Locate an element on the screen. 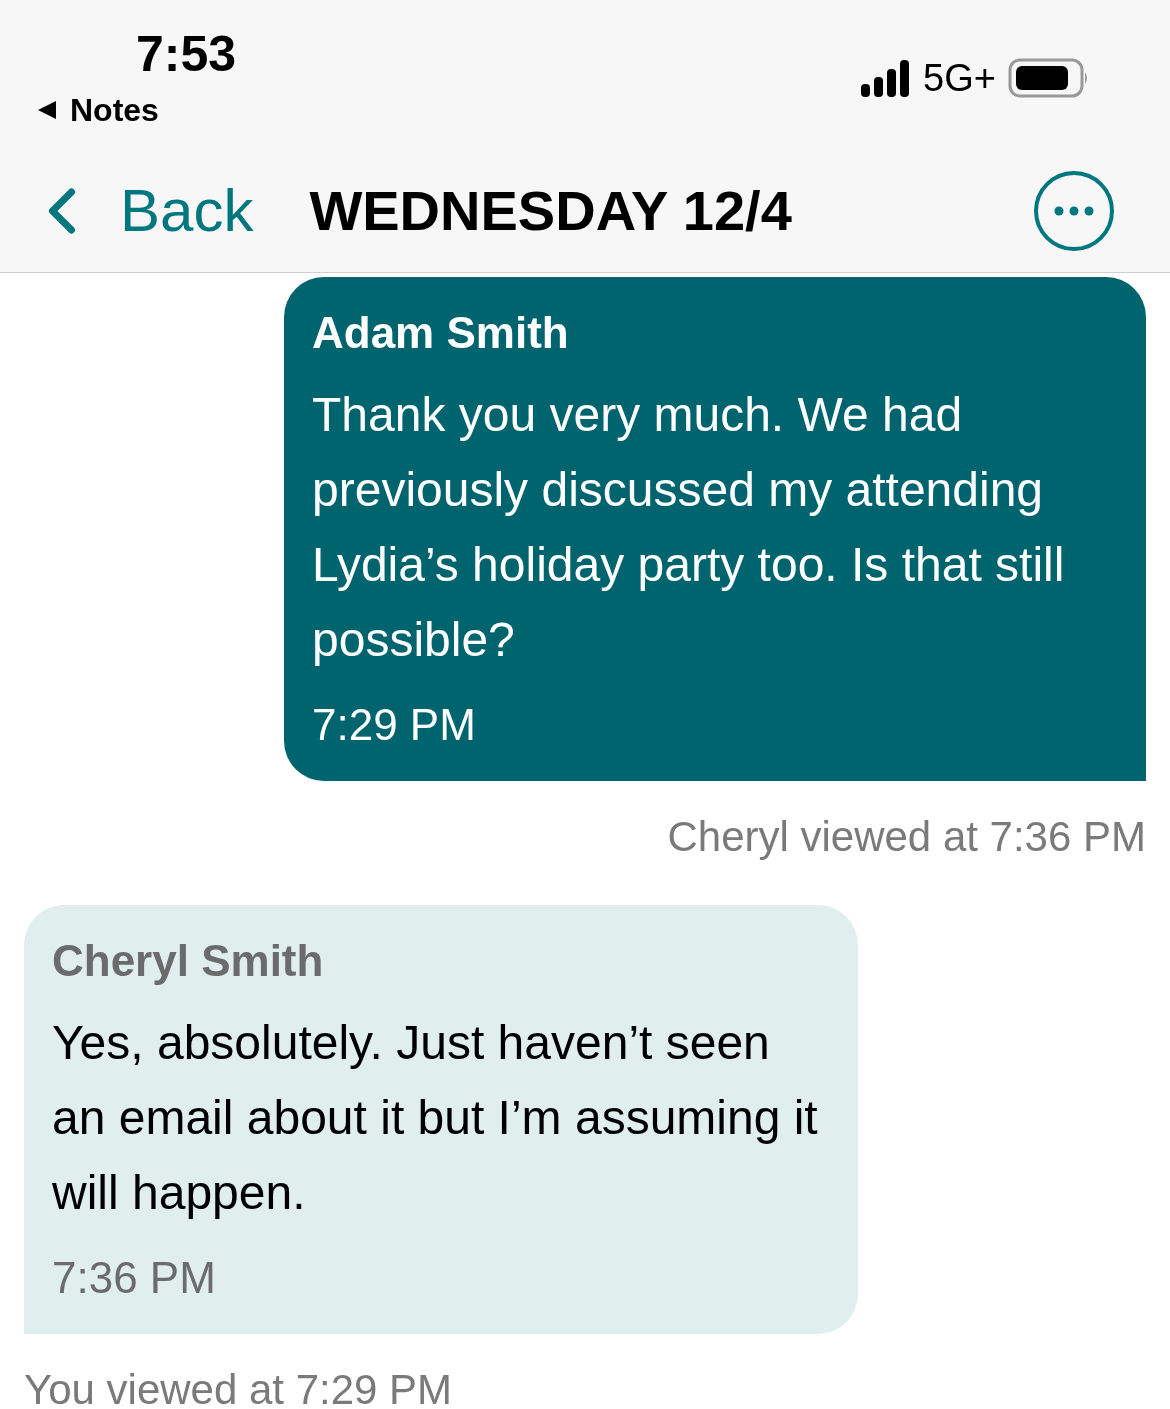 The height and width of the screenshot is (1409, 1170). battery-icon is located at coordinates (1049, 78).